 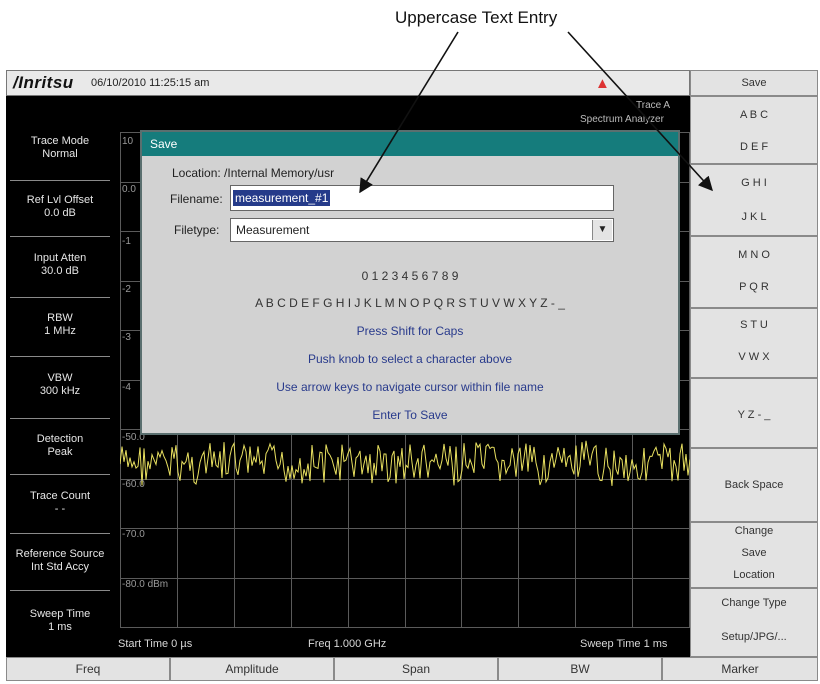 What do you see at coordinates (273, 230) in the screenshot?
I see `filetype-value: Measurement` at bounding box center [273, 230].